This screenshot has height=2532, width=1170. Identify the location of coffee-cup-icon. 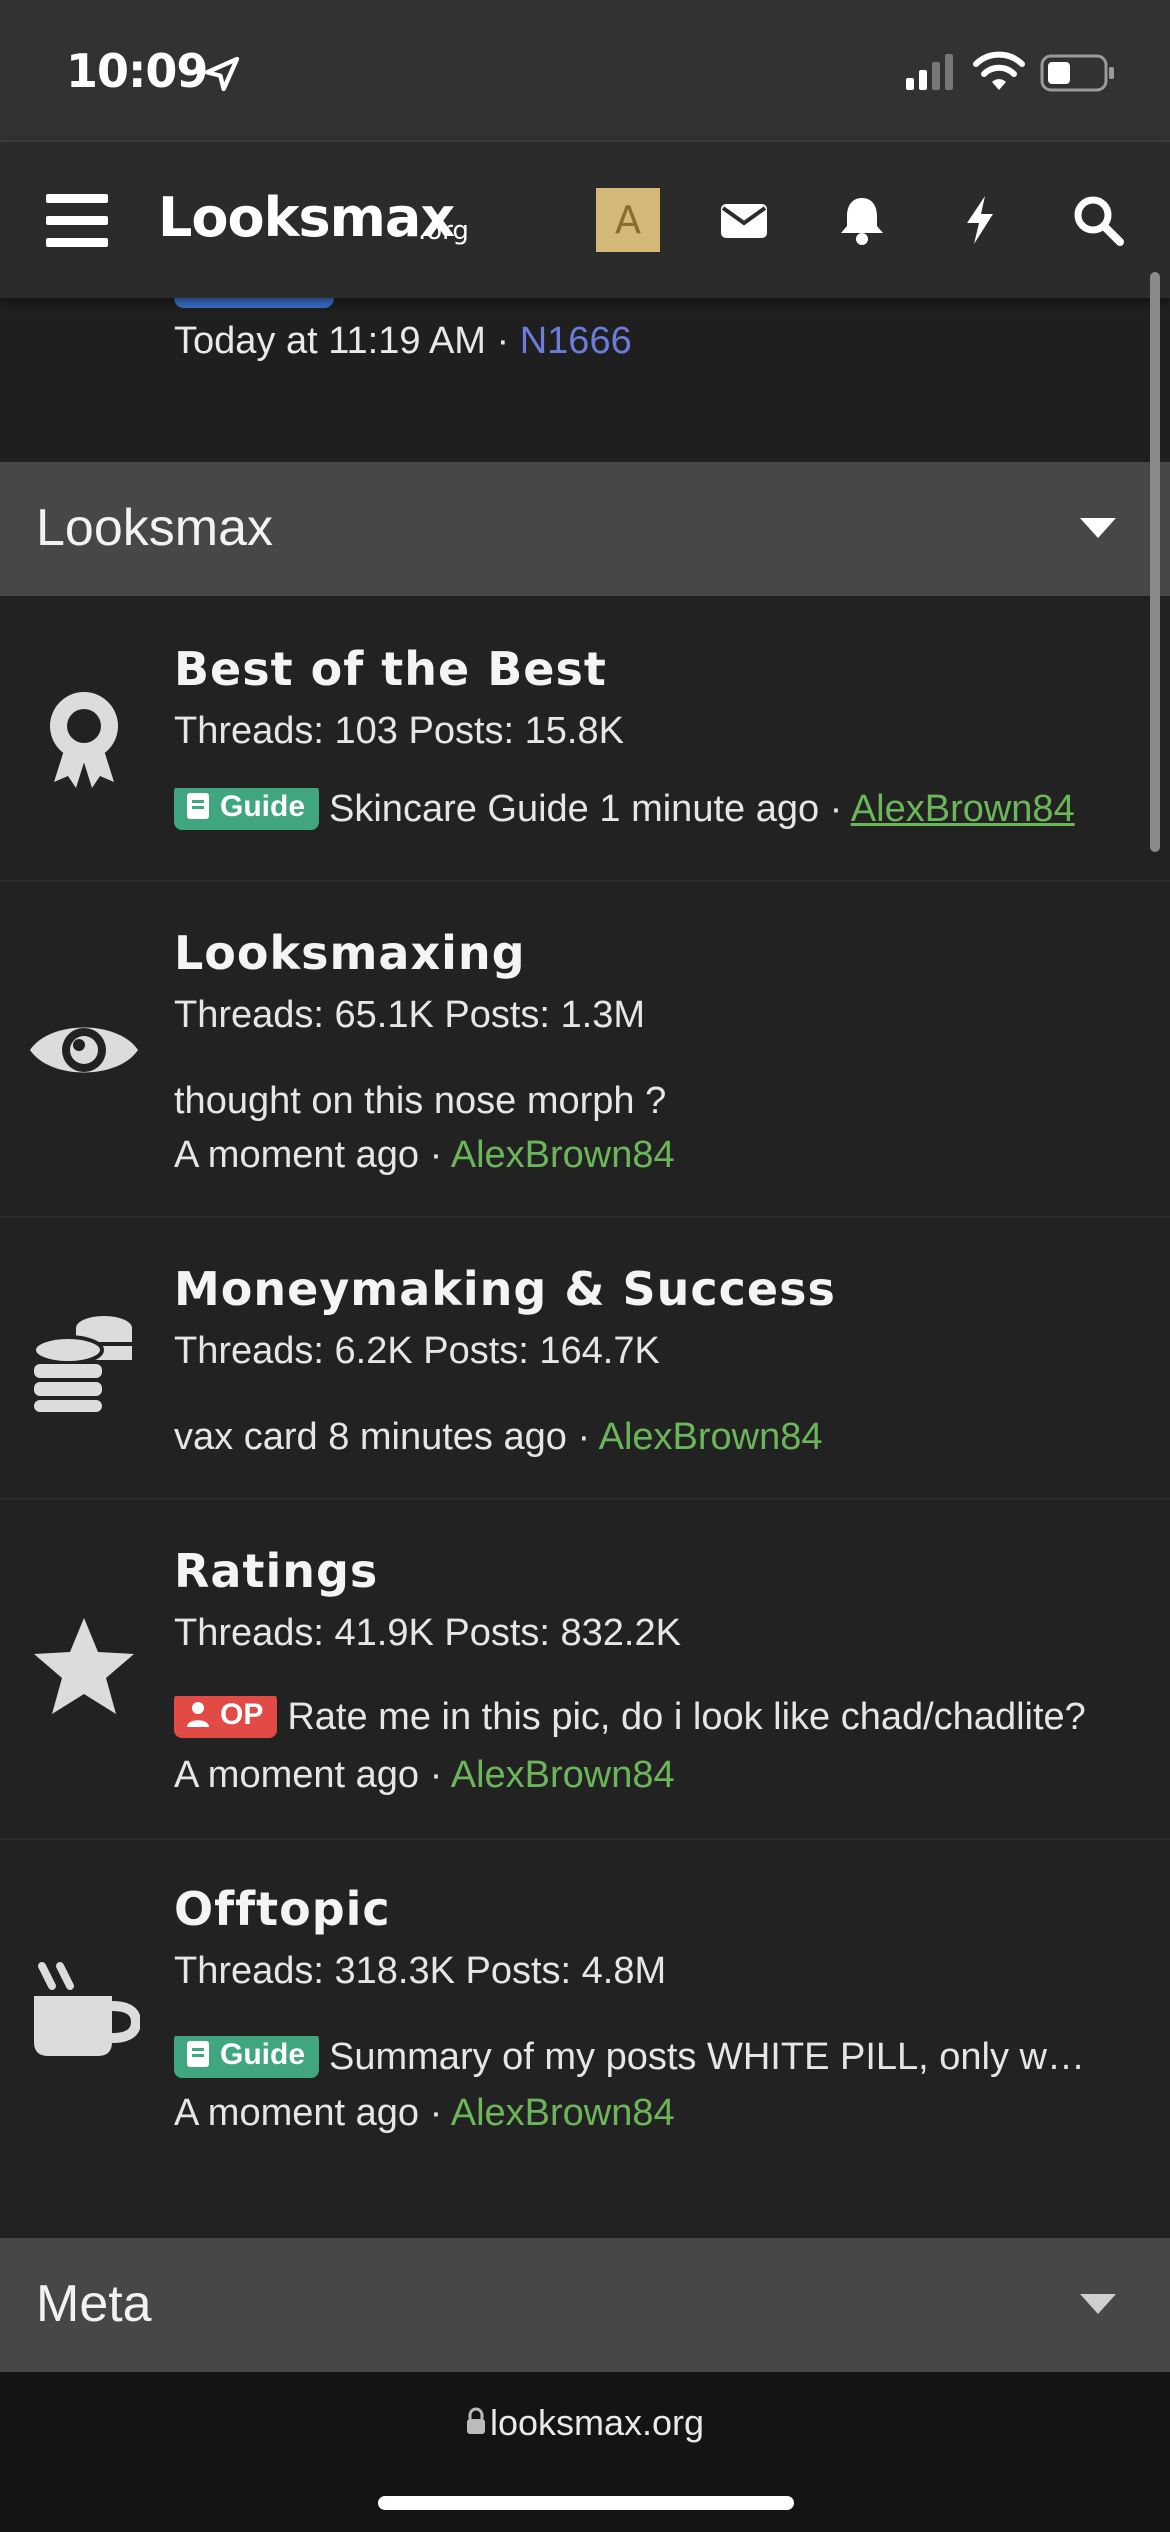
(87, 2009).